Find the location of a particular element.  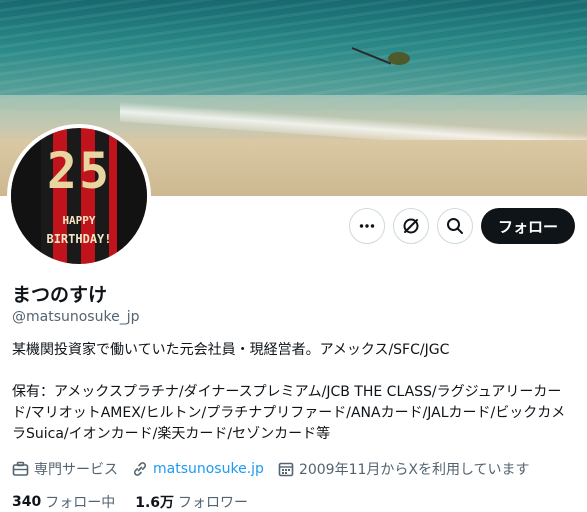

bio-line-1: 某機関投資家で働いていた元会社員・現経営者。アメックス/SFC/JGC is located at coordinates (231, 350).